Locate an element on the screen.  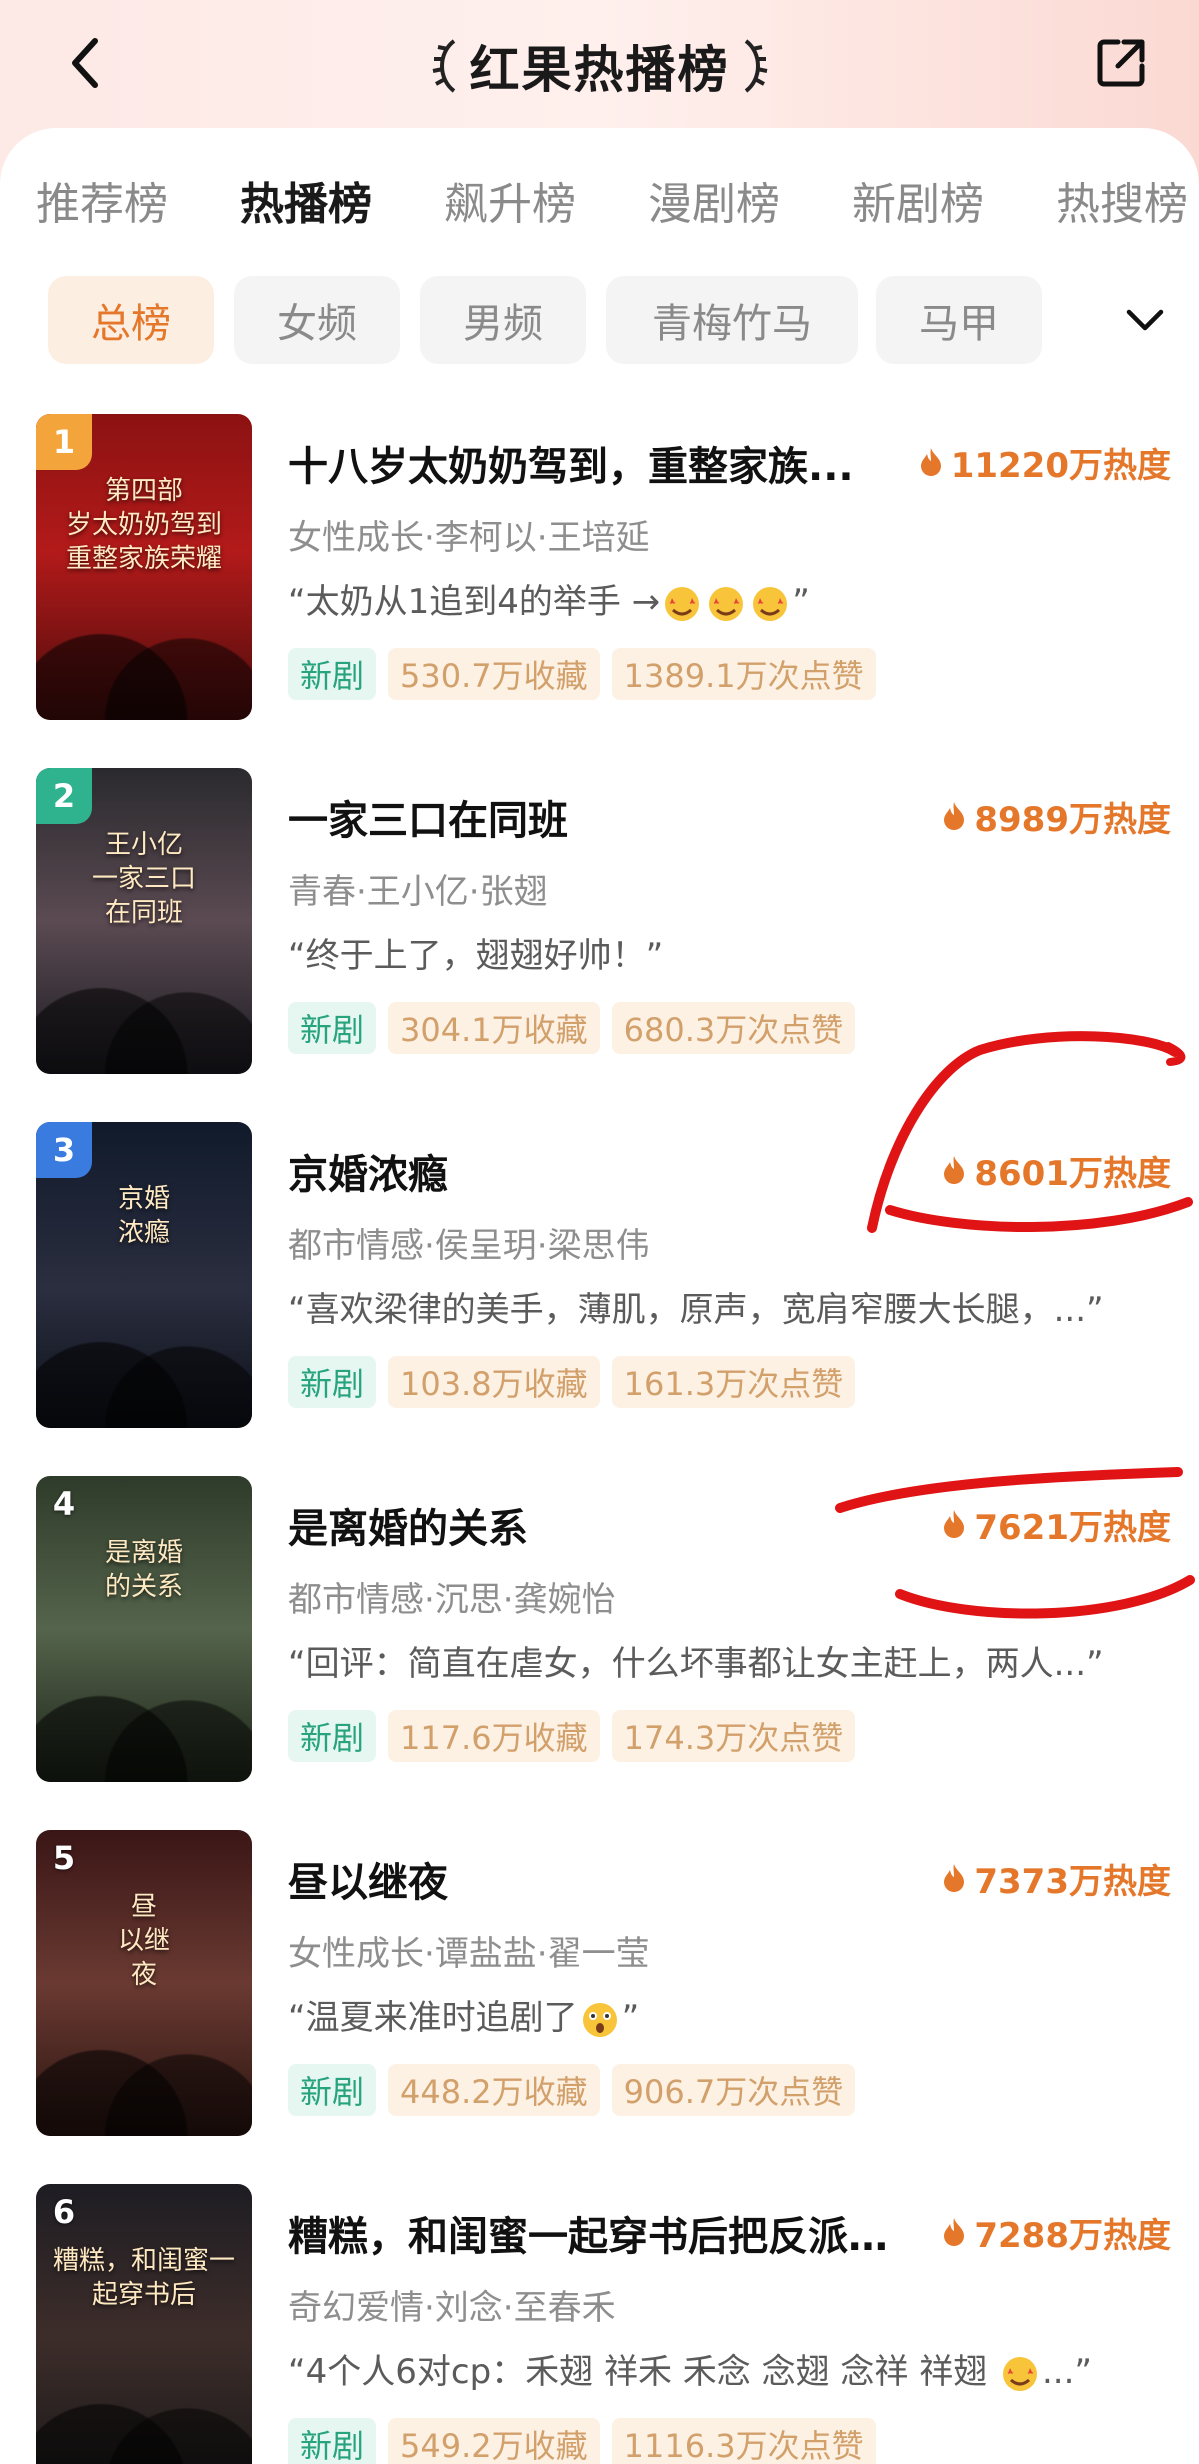
drama-title: 京婚浓瘾 is located at coordinates (588, 1170).